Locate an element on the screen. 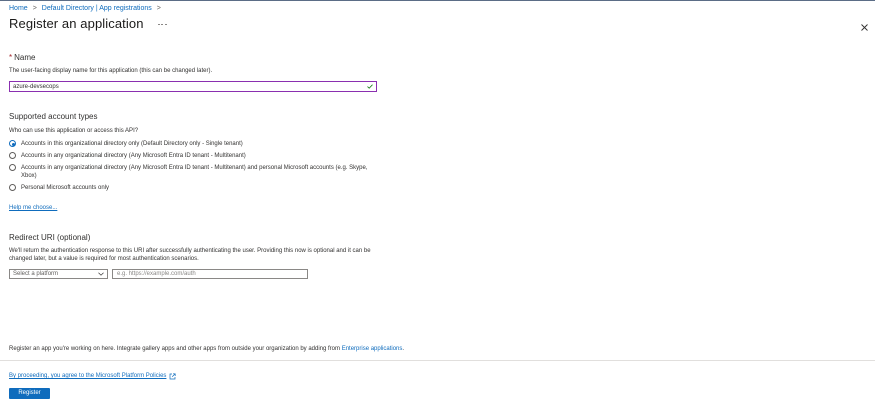  redirect-uri-input: e.g. https://example.com/auth is located at coordinates (210, 274).